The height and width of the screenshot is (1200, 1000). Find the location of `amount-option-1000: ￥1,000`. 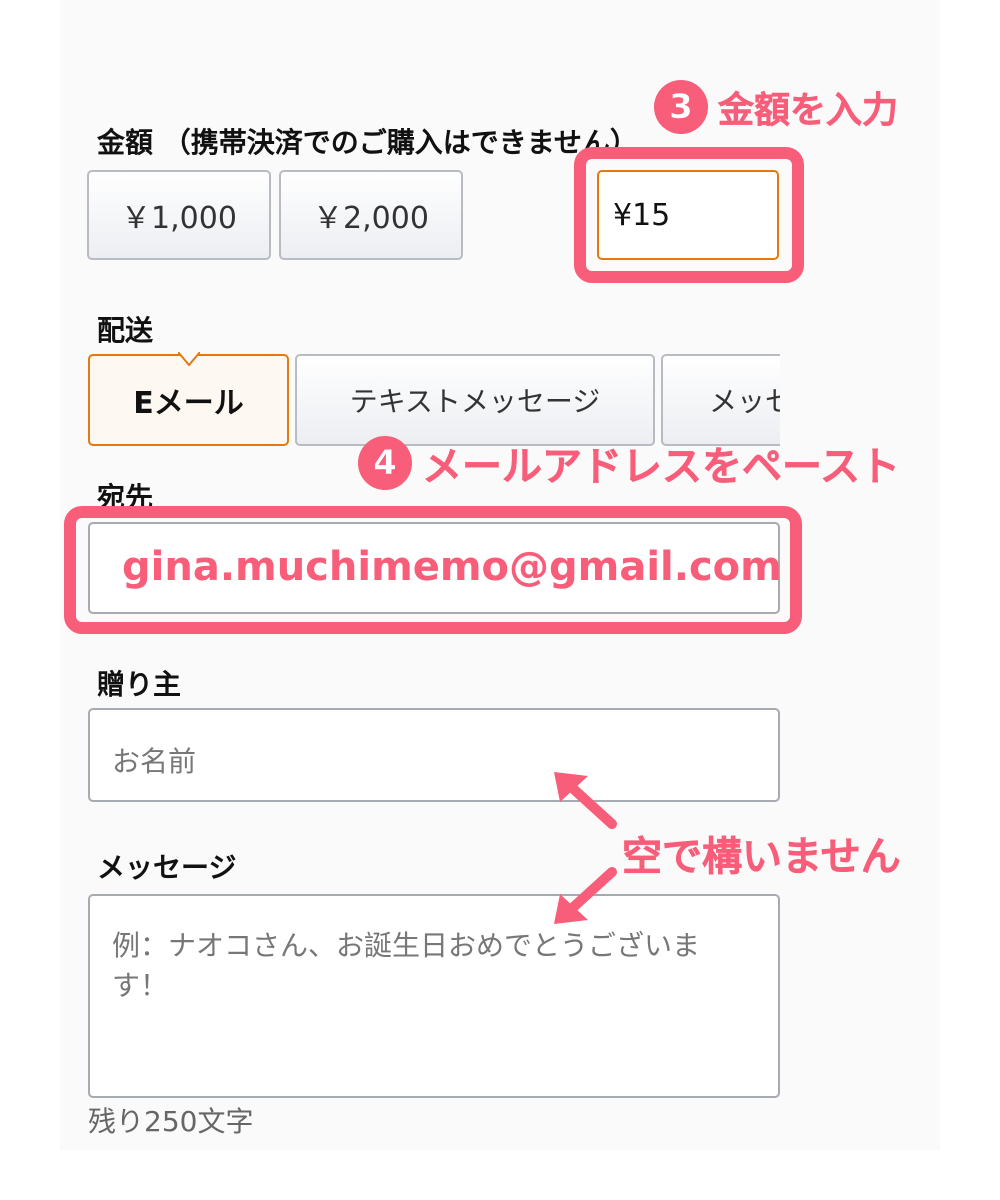

amount-option-1000: ￥1,000 is located at coordinates (179, 215).